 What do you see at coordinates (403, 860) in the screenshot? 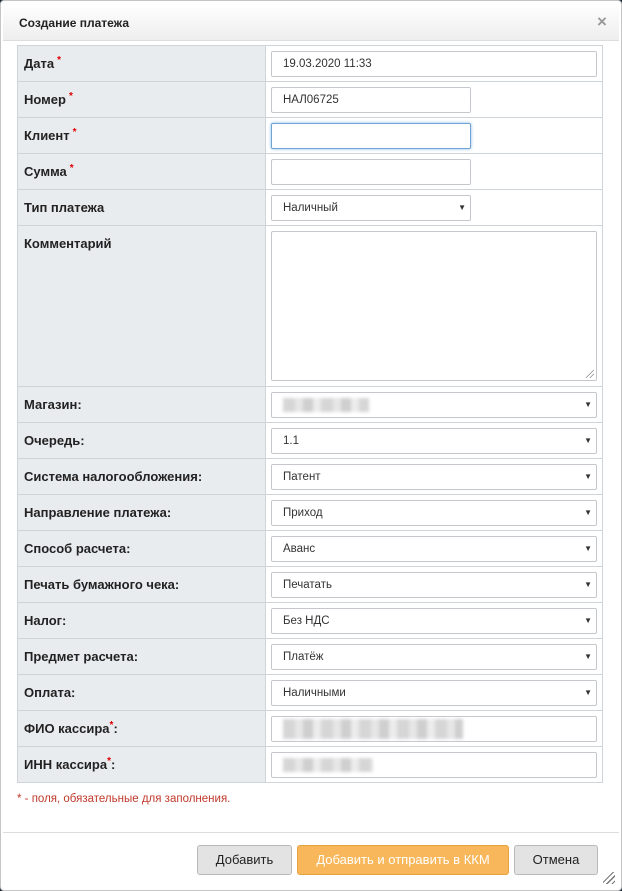
I see `add-and-send-button: Добавить и отправить в ККМ` at bounding box center [403, 860].